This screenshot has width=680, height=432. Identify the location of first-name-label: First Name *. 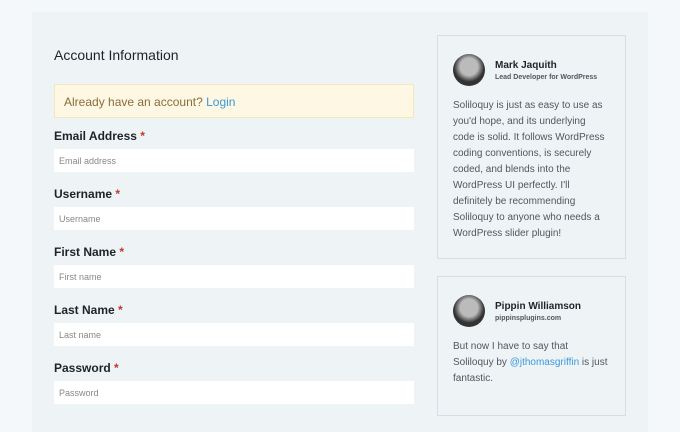
(89, 252).